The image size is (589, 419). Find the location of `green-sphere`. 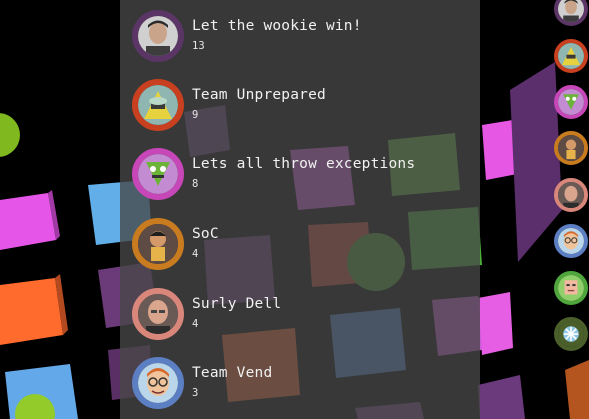

green-sphere is located at coordinates (10, 135).